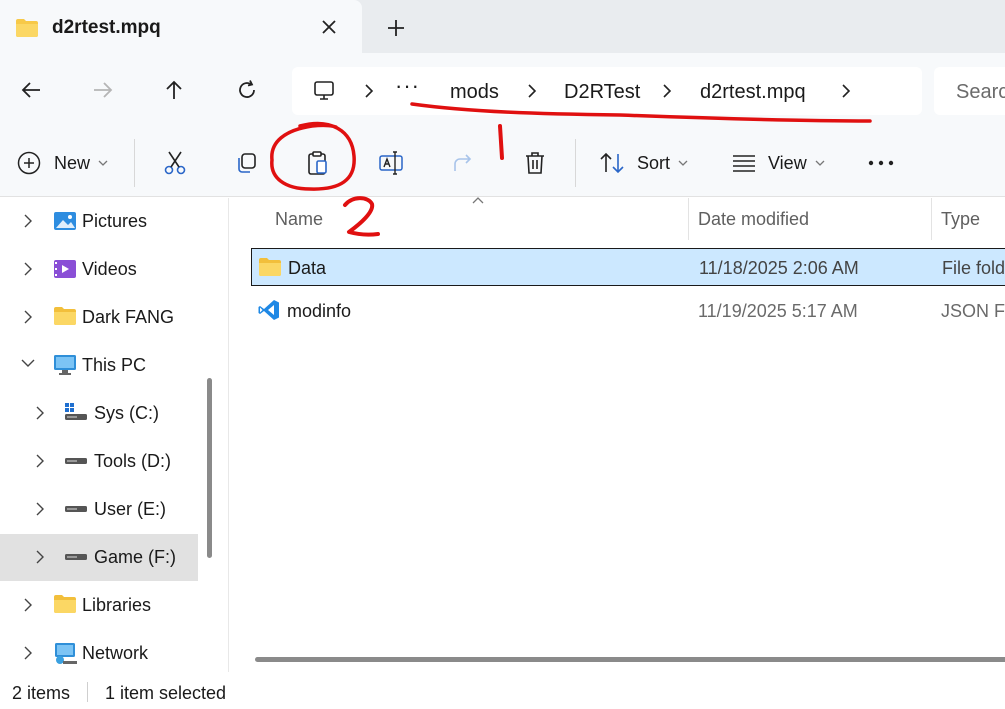  What do you see at coordinates (474, 92) in the screenshot?
I see `breadcrumb-mods: mods` at bounding box center [474, 92].